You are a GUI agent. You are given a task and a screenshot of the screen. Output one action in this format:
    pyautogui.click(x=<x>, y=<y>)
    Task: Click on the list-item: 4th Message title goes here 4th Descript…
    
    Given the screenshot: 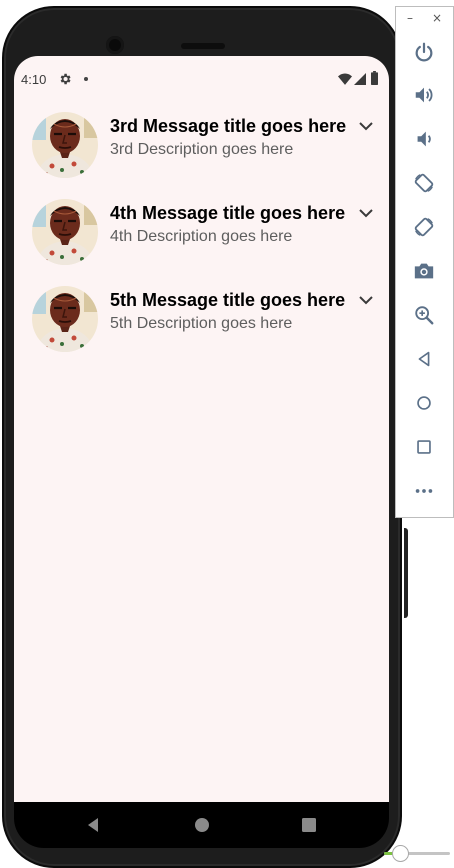 What is the action you would take?
    pyautogui.click(x=201, y=234)
    